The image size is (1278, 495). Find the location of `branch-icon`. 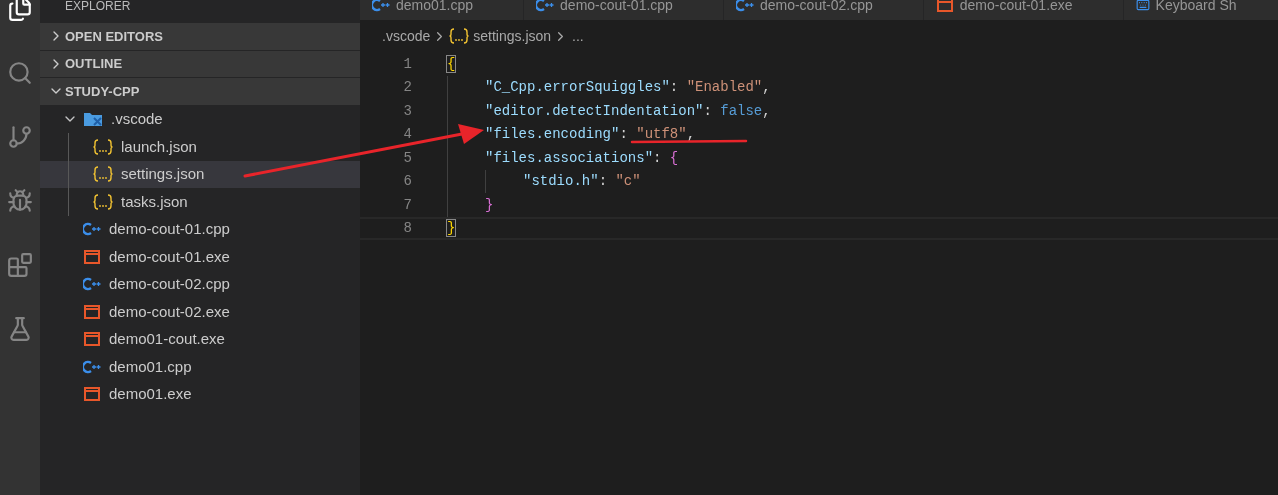

branch-icon is located at coordinates (20, 137).